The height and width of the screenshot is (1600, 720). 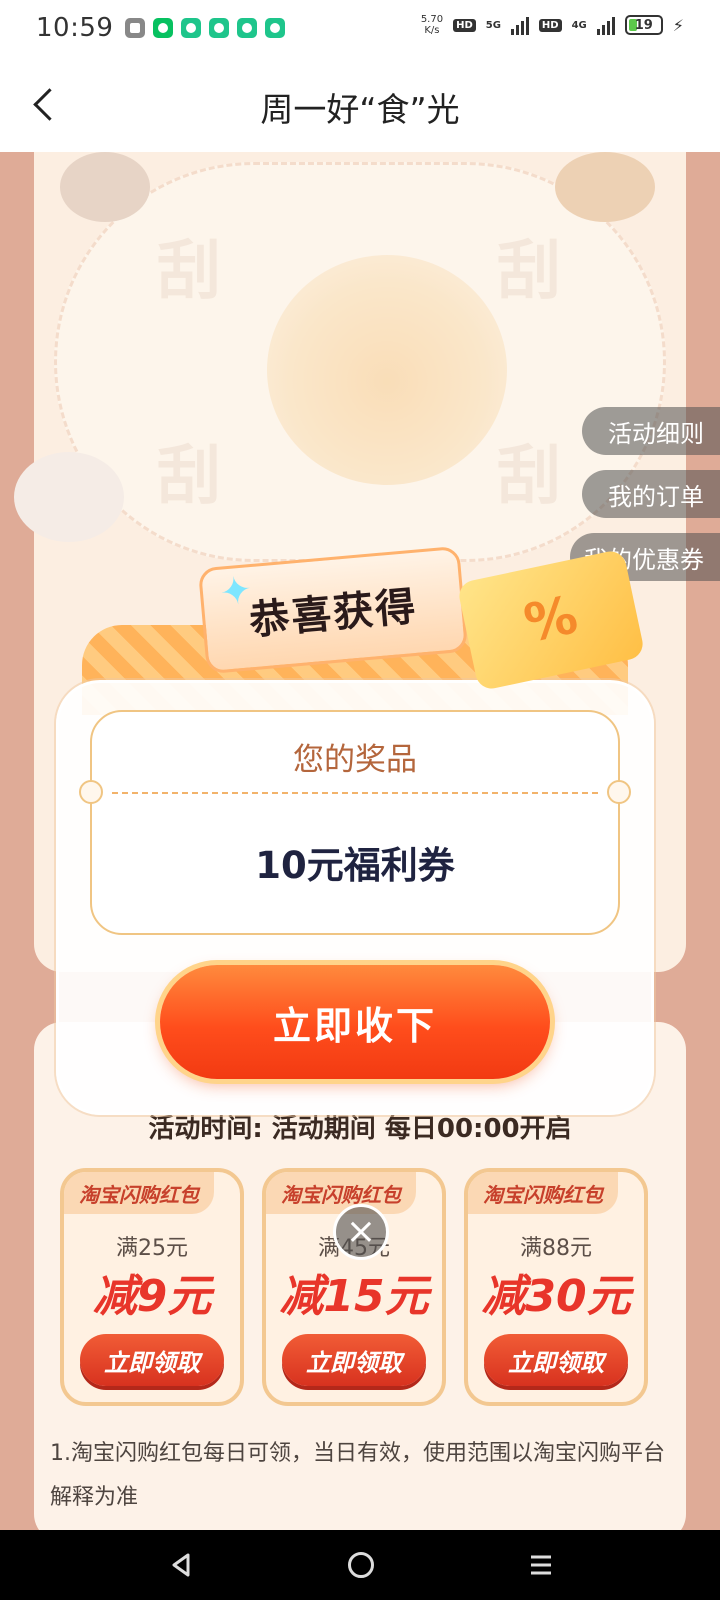 I want to click on red-packet-card: 淘宝闪购红包 满88元 减30元 立即领取, so click(x=556, y=1287).